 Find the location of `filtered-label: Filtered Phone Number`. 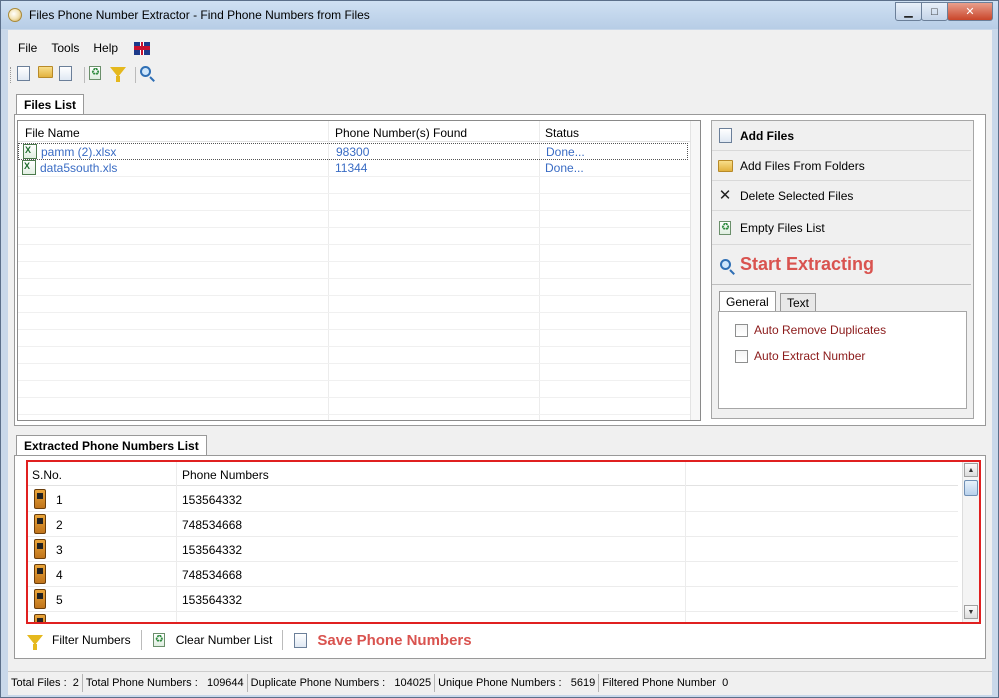

filtered-label: Filtered Phone Number is located at coordinates (659, 682).